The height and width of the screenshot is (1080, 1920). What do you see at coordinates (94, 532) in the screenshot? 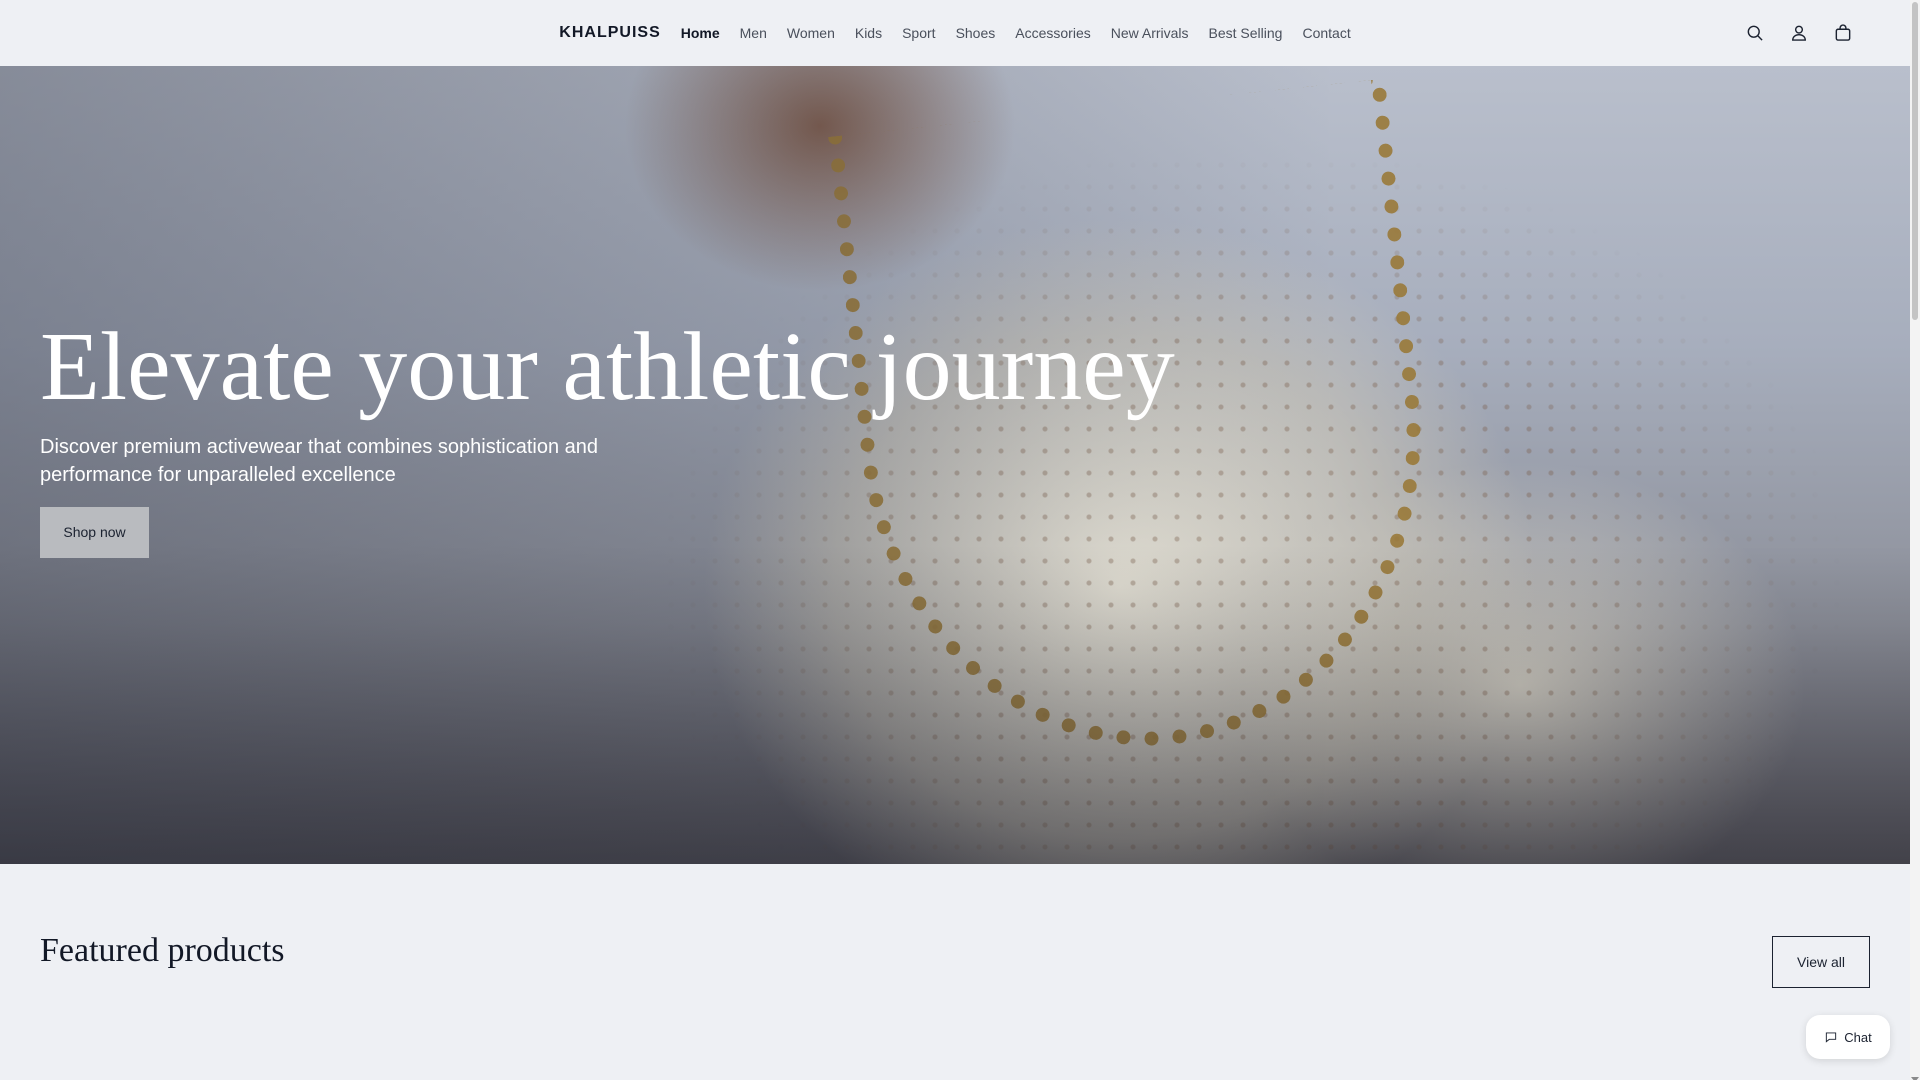
I see `shop-now-button: Shop now` at bounding box center [94, 532].